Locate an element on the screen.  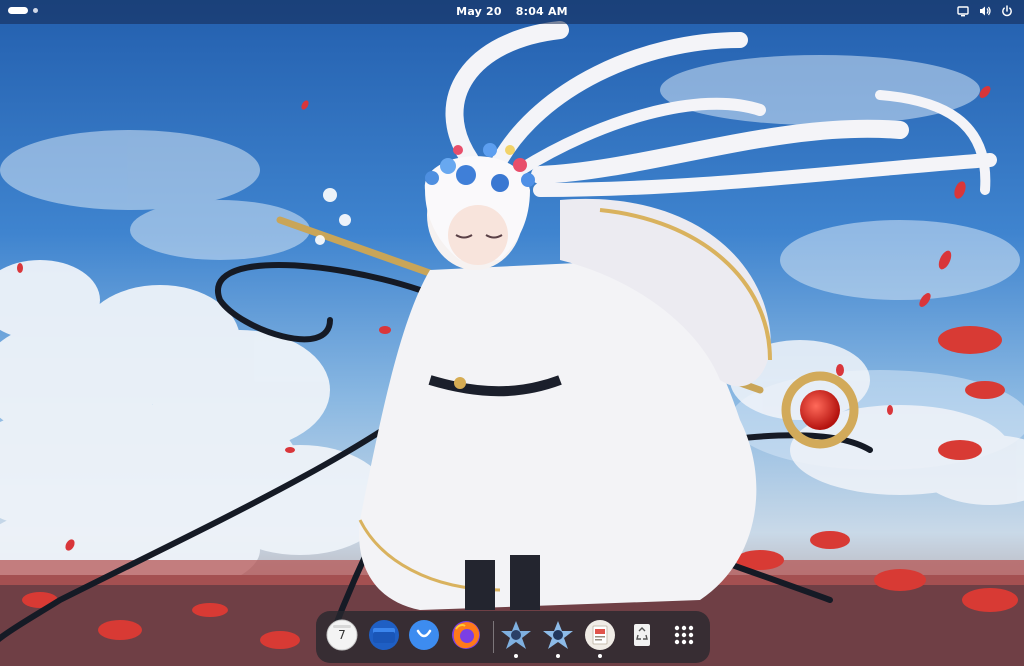
system-status-area is located at coordinates (985, 11).